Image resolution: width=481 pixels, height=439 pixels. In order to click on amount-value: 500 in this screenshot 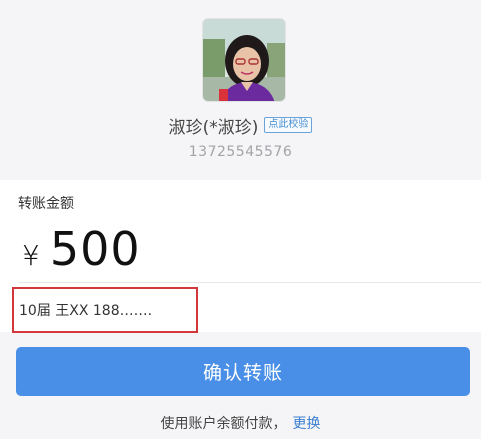, I will do `click(95, 249)`.